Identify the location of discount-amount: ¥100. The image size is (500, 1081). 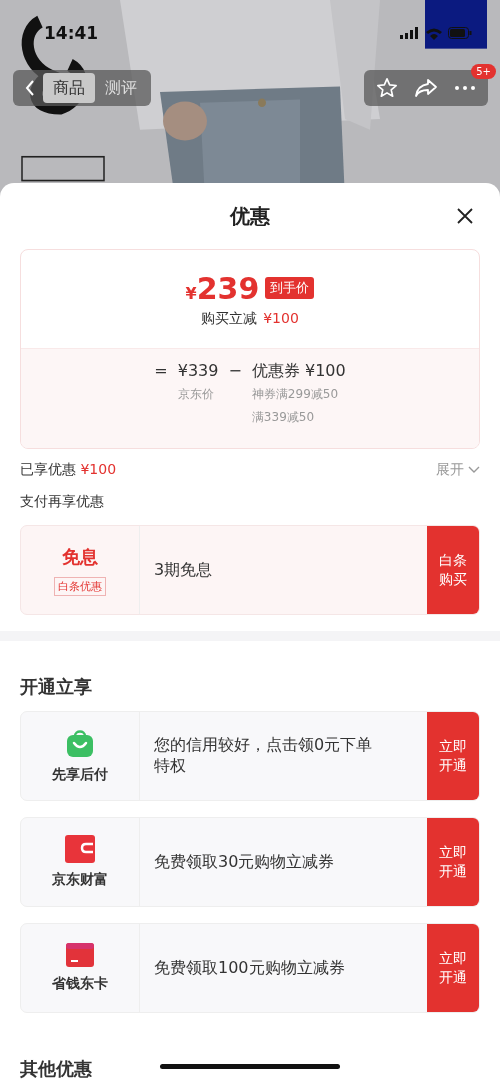
(281, 318).